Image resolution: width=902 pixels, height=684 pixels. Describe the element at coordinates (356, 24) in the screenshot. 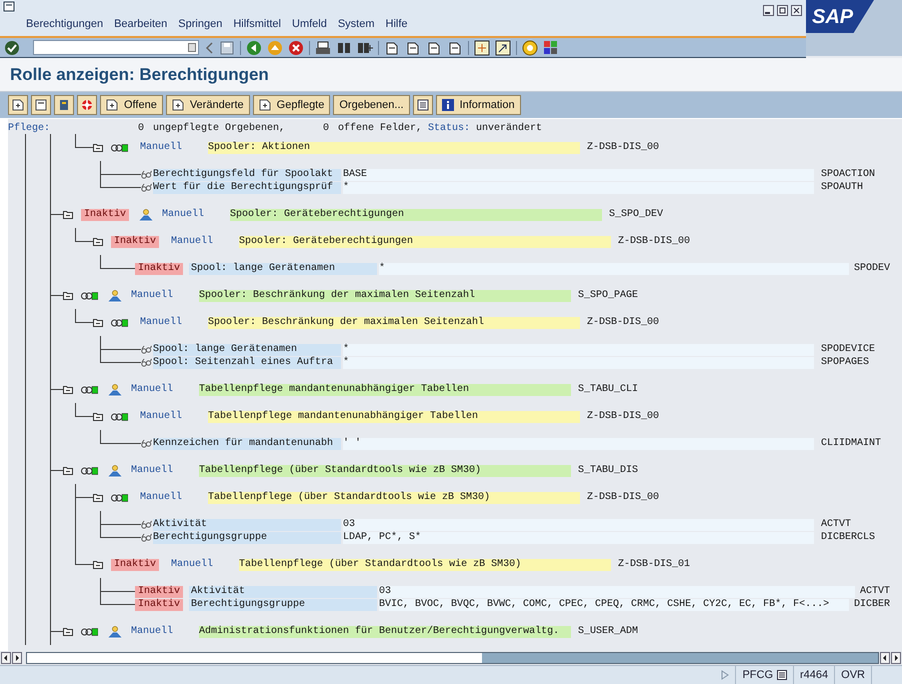

I see `menu-item: System` at that location.